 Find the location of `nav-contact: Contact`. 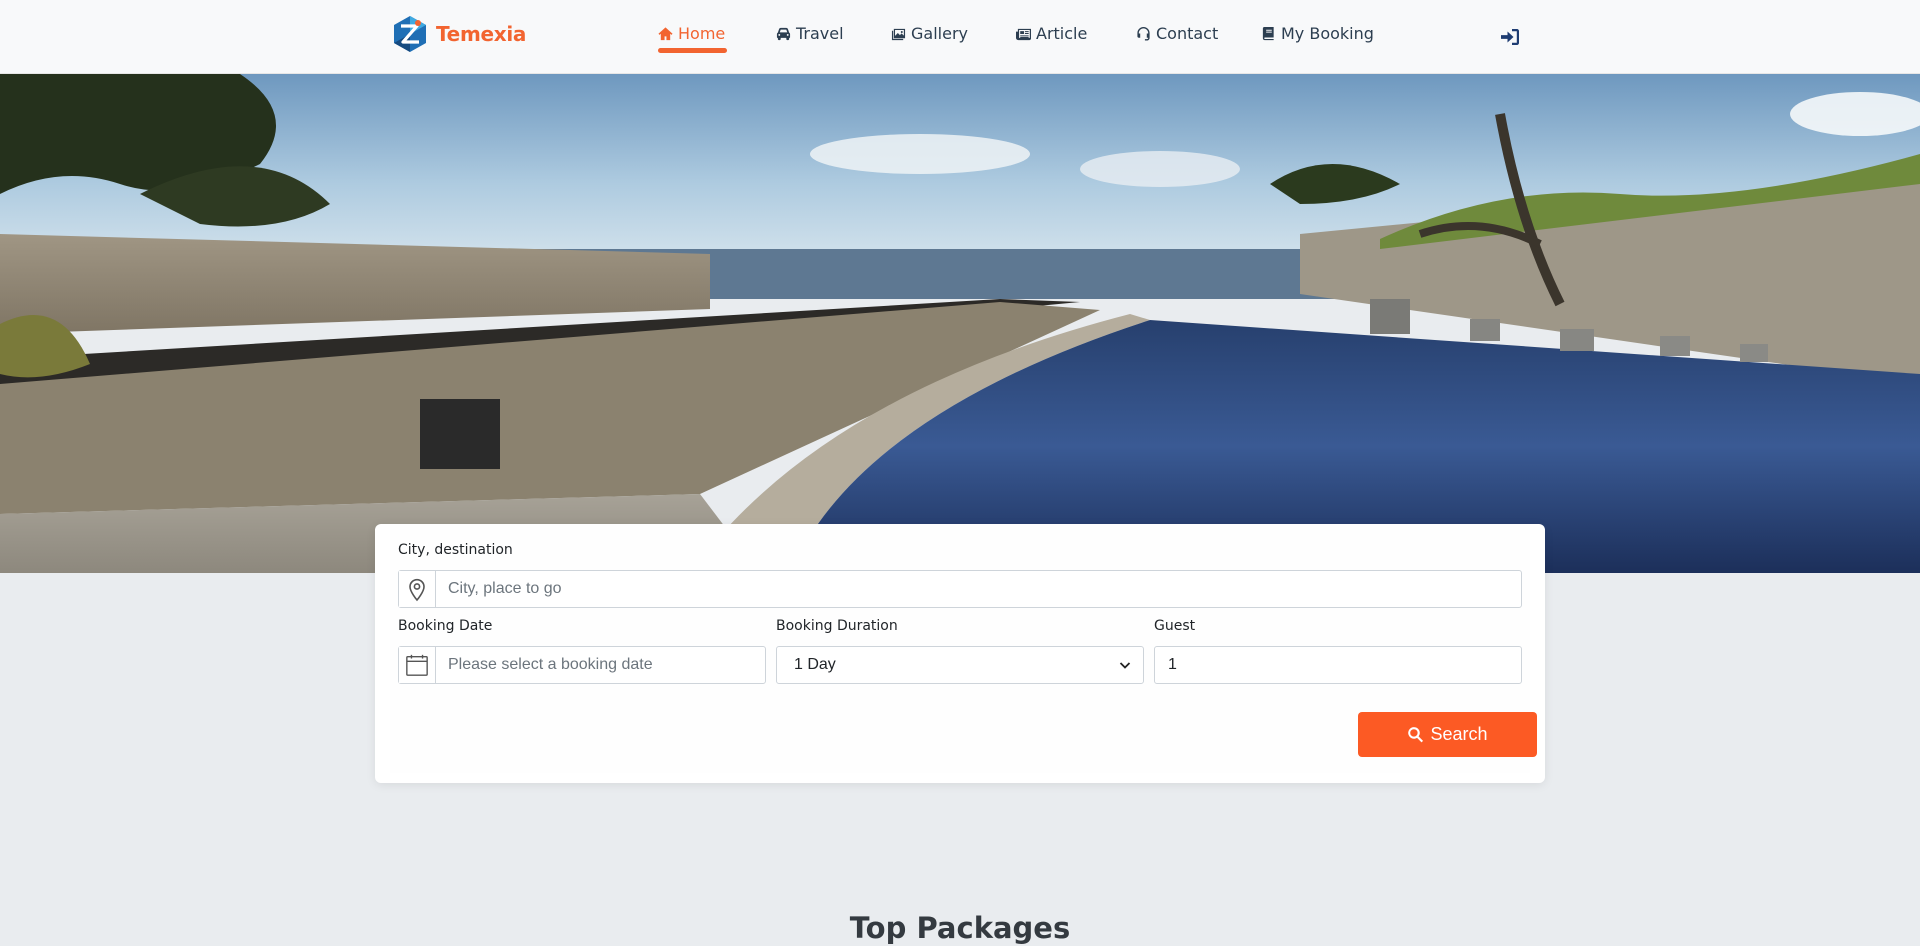

nav-contact: Contact is located at coordinates (1177, 33).